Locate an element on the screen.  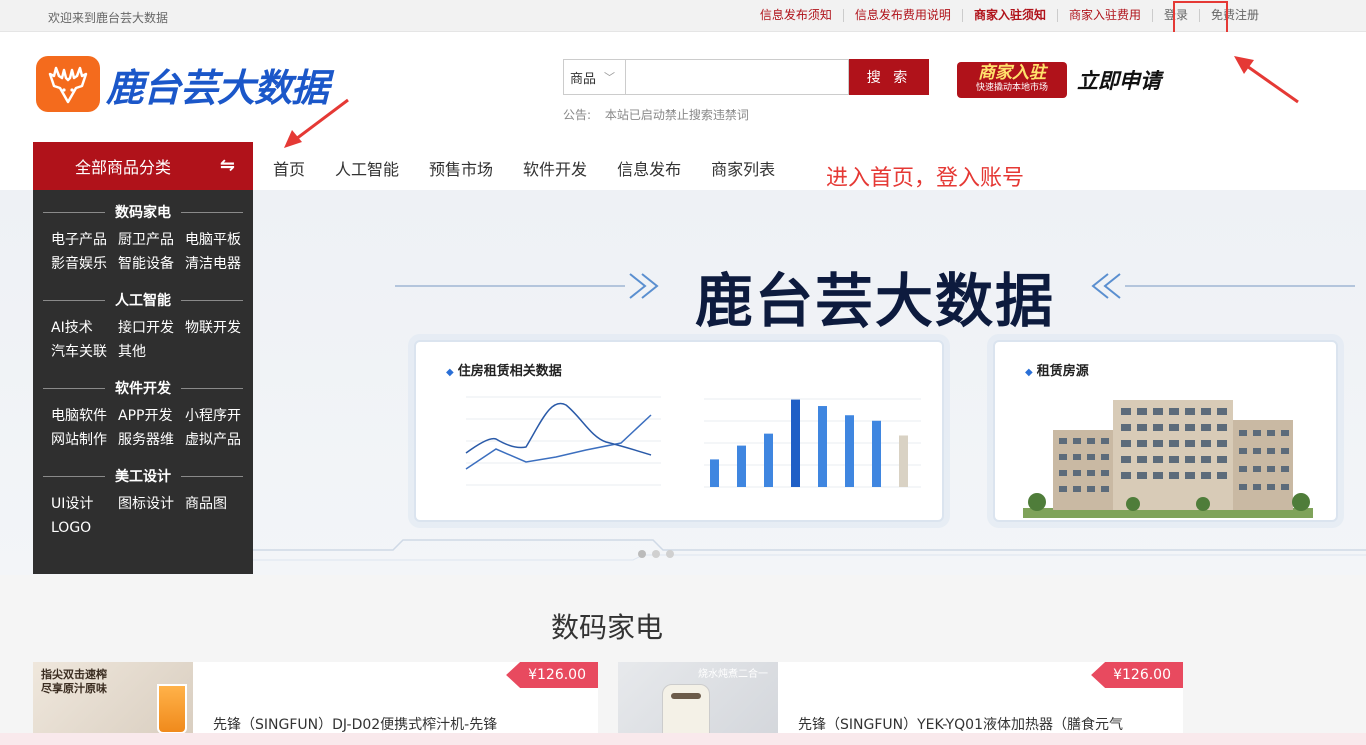
notice: 公告: 本站已启动禁止搜索违禁词 is located at coordinates (656, 114).